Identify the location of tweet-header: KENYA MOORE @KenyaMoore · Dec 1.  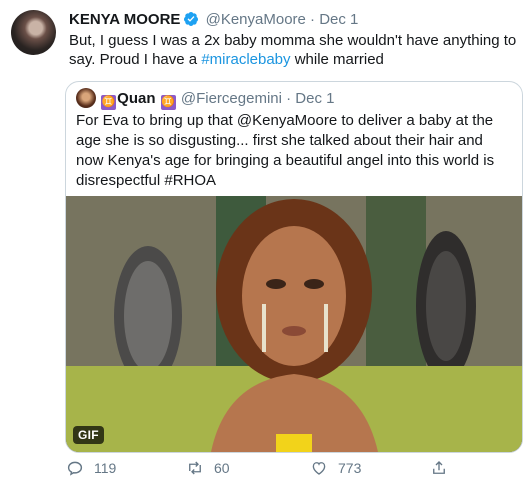
(213, 20).